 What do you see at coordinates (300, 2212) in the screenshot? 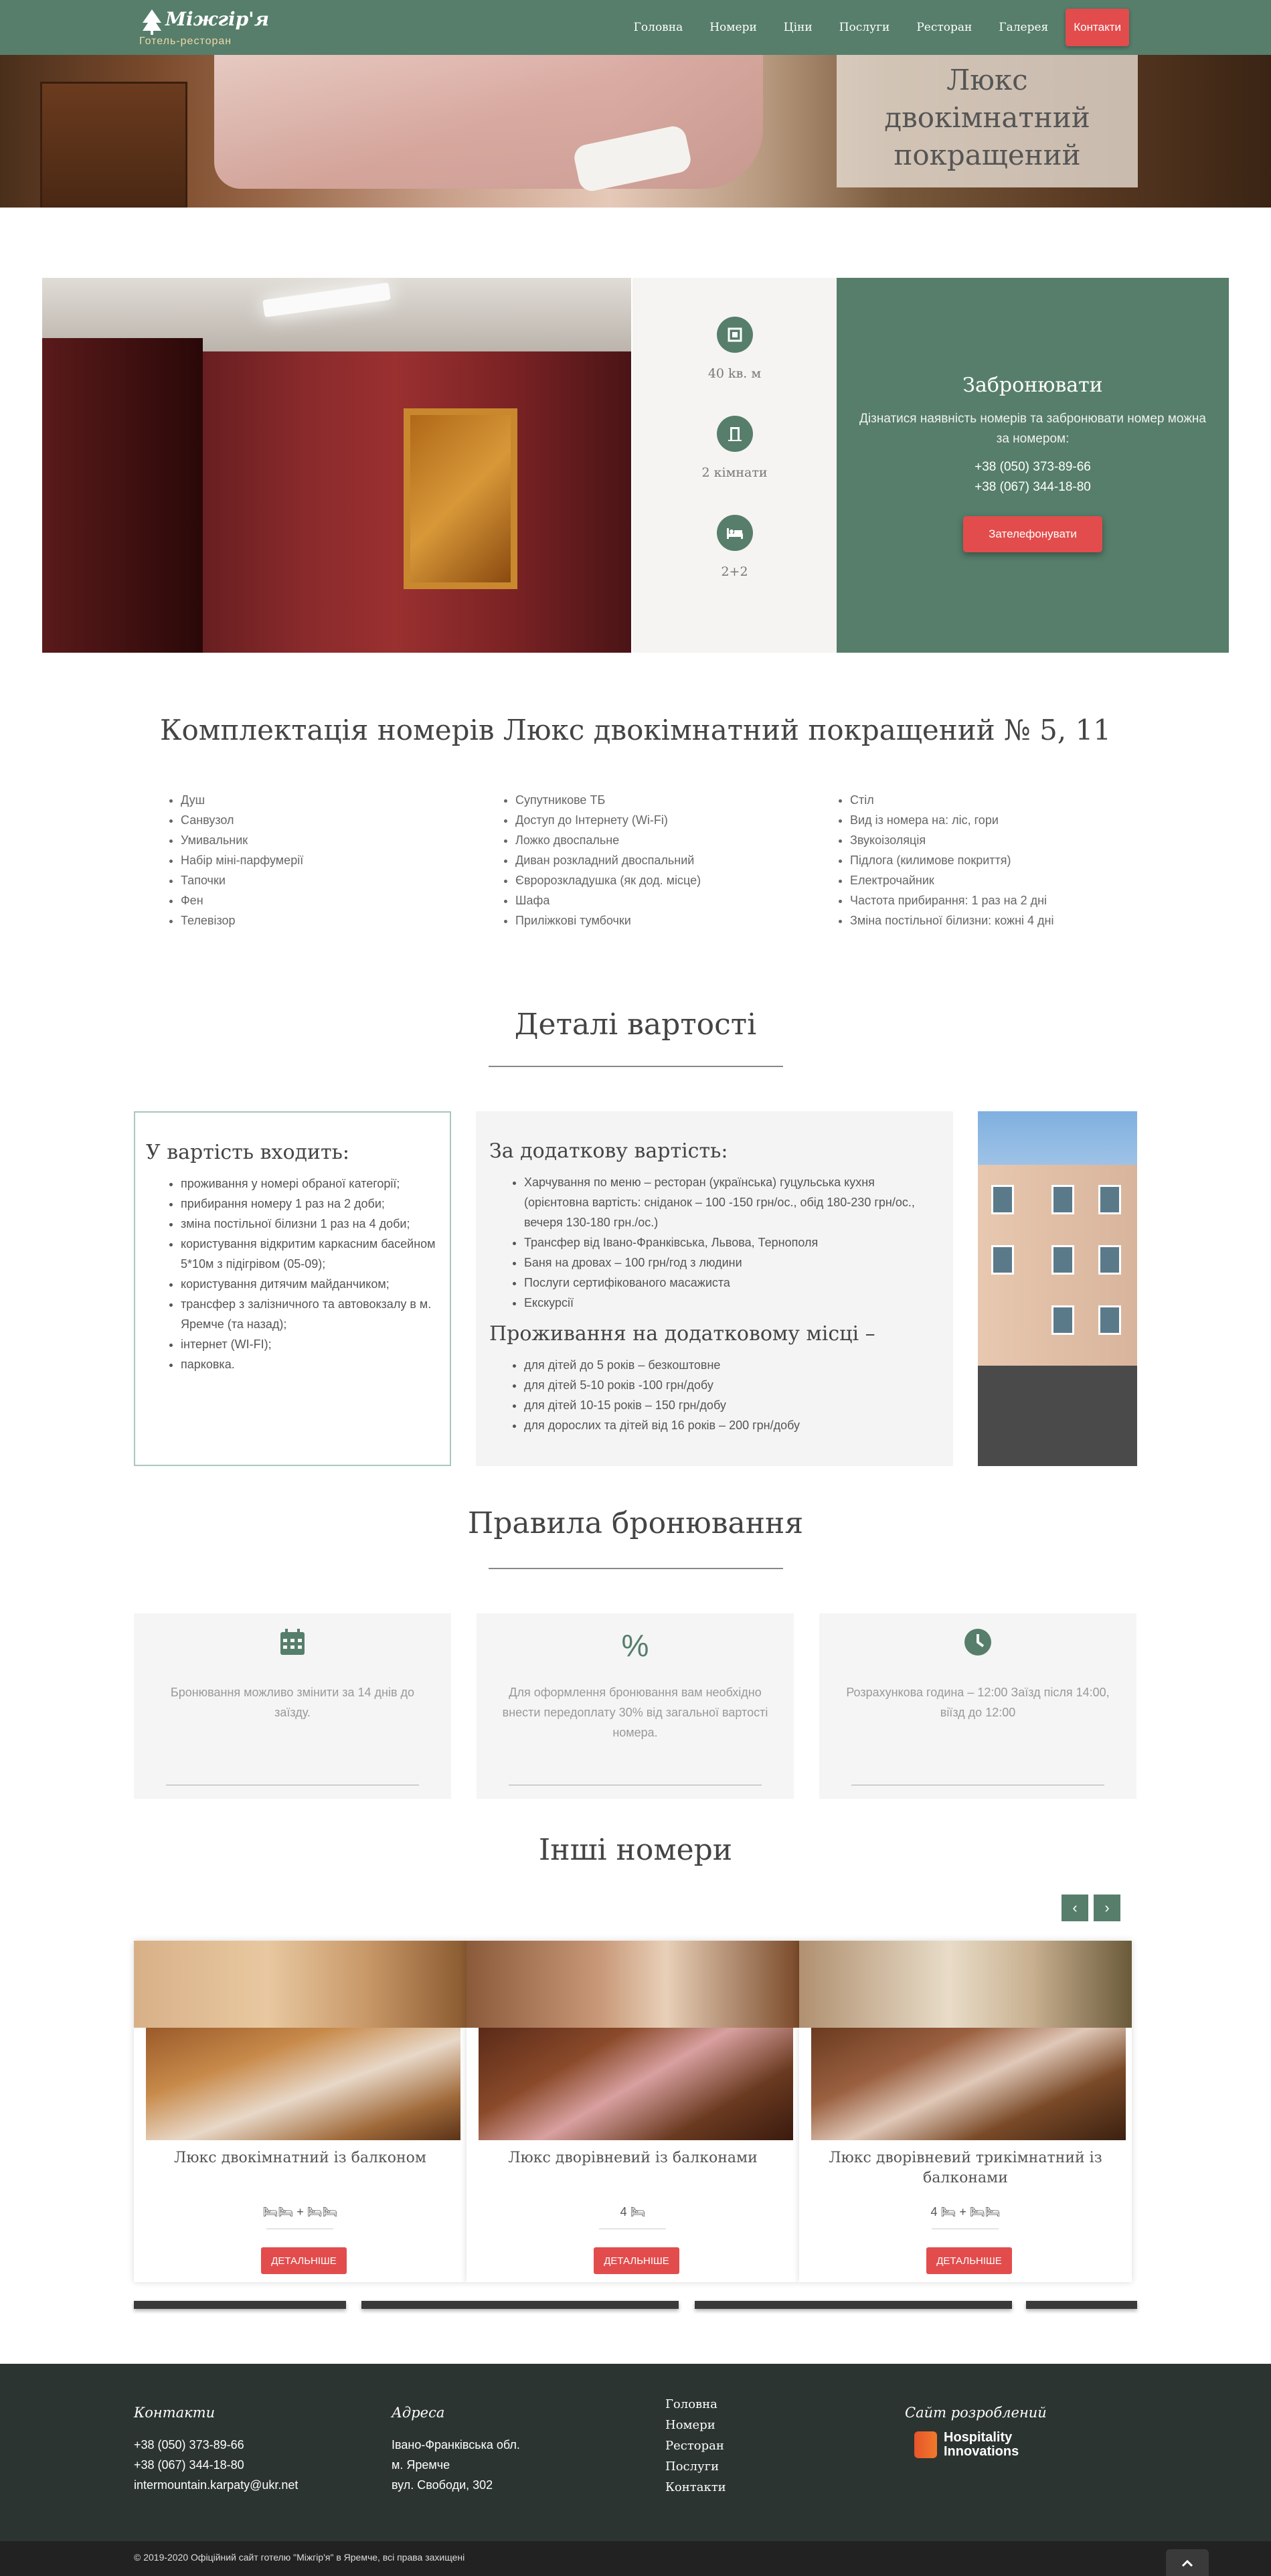
I see `room-card-capacity: 🛏🛏 + 🛏🛏` at bounding box center [300, 2212].